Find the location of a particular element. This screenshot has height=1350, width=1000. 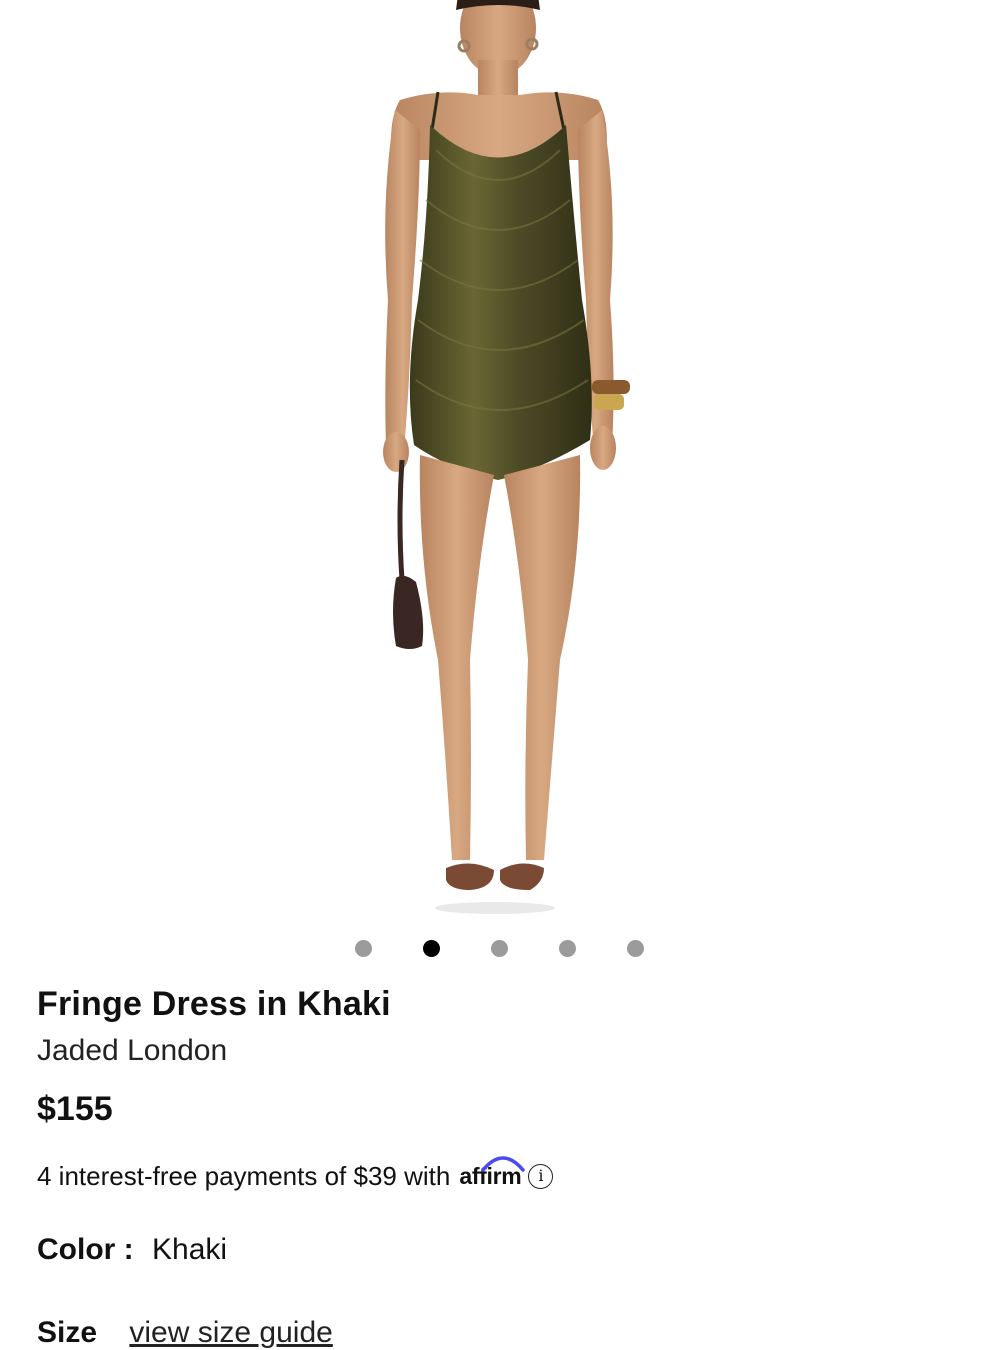

handbag-icon is located at coordinates (408, 612).